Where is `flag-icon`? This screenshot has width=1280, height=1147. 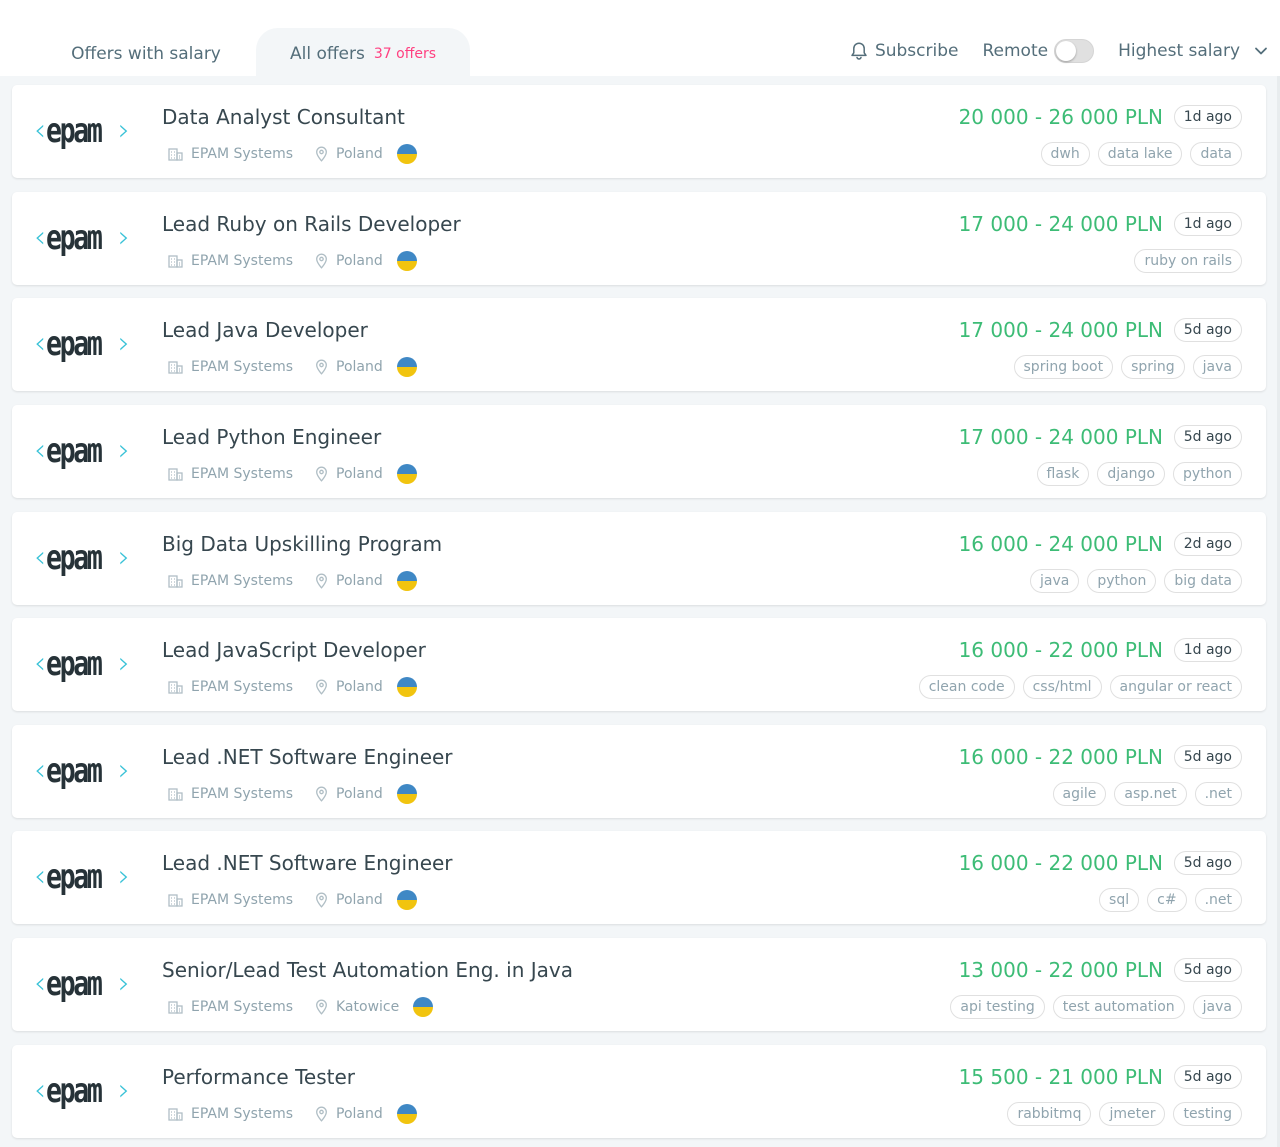 flag-icon is located at coordinates (423, 1007).